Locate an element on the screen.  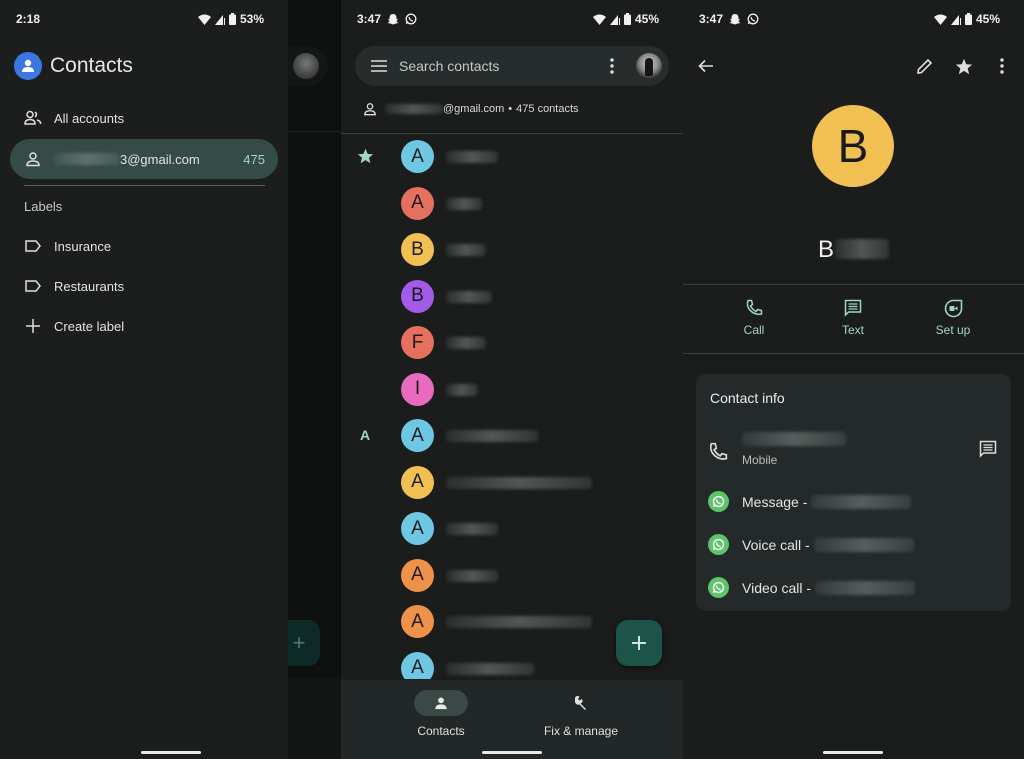
menu-icon is located at coordinates (379, 66).